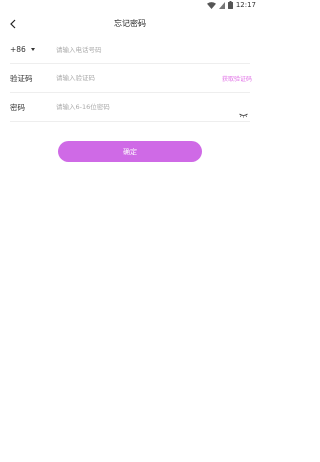 The image size is (320, 462). Describe the element at coordinates (221, 5) in the screenshot. I see `signal-icon` at that location.